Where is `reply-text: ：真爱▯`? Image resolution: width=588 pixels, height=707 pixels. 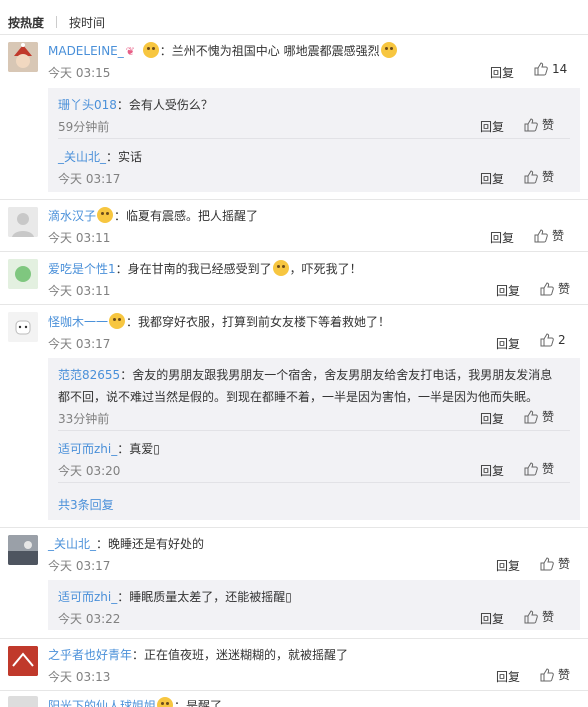
reply-text: ：真爱▯ is located at coordinates (138, 449).